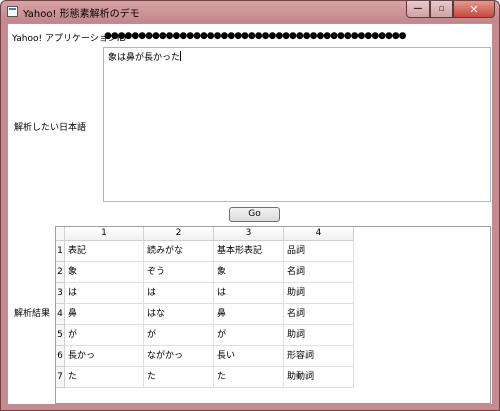 Image resolution: width=500 pixels, height=411 pixels. I want to click on go-button: Go, so click(254, 214).